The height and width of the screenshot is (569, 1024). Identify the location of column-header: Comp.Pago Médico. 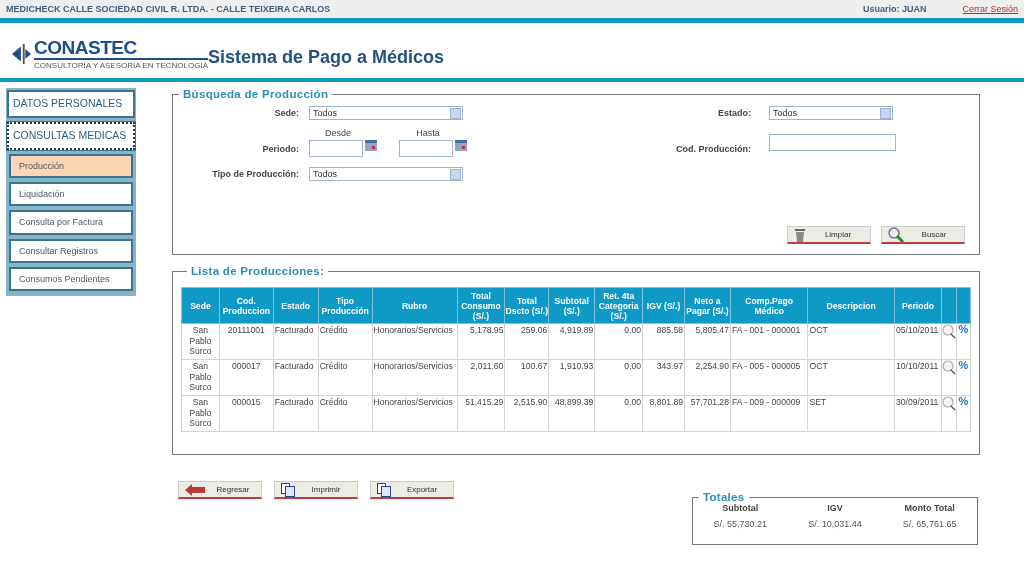
(769, 305).